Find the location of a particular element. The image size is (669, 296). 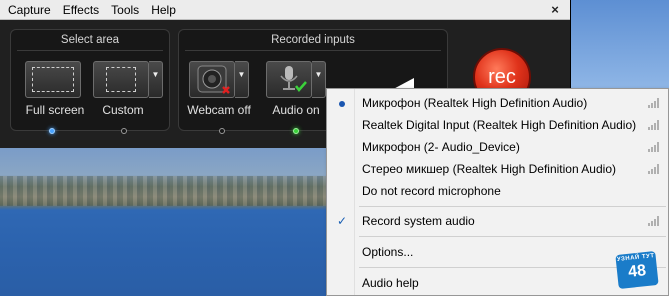

menu-effects: Effects is located at coordinates (81, 10).